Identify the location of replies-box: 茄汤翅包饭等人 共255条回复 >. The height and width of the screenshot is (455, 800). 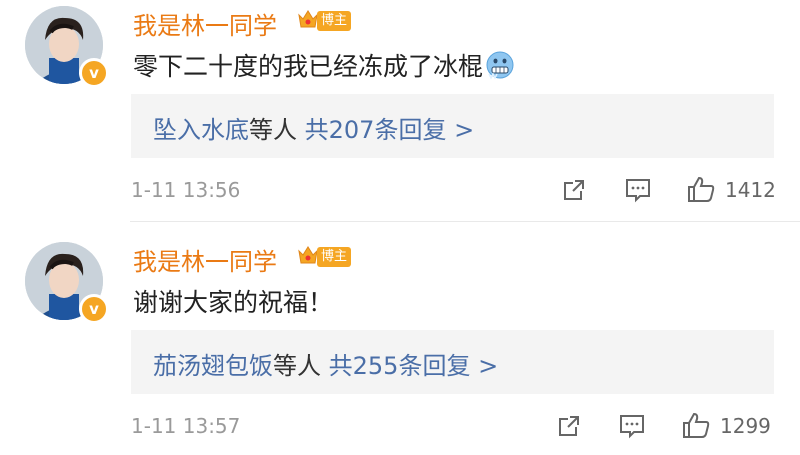
(452, 362).